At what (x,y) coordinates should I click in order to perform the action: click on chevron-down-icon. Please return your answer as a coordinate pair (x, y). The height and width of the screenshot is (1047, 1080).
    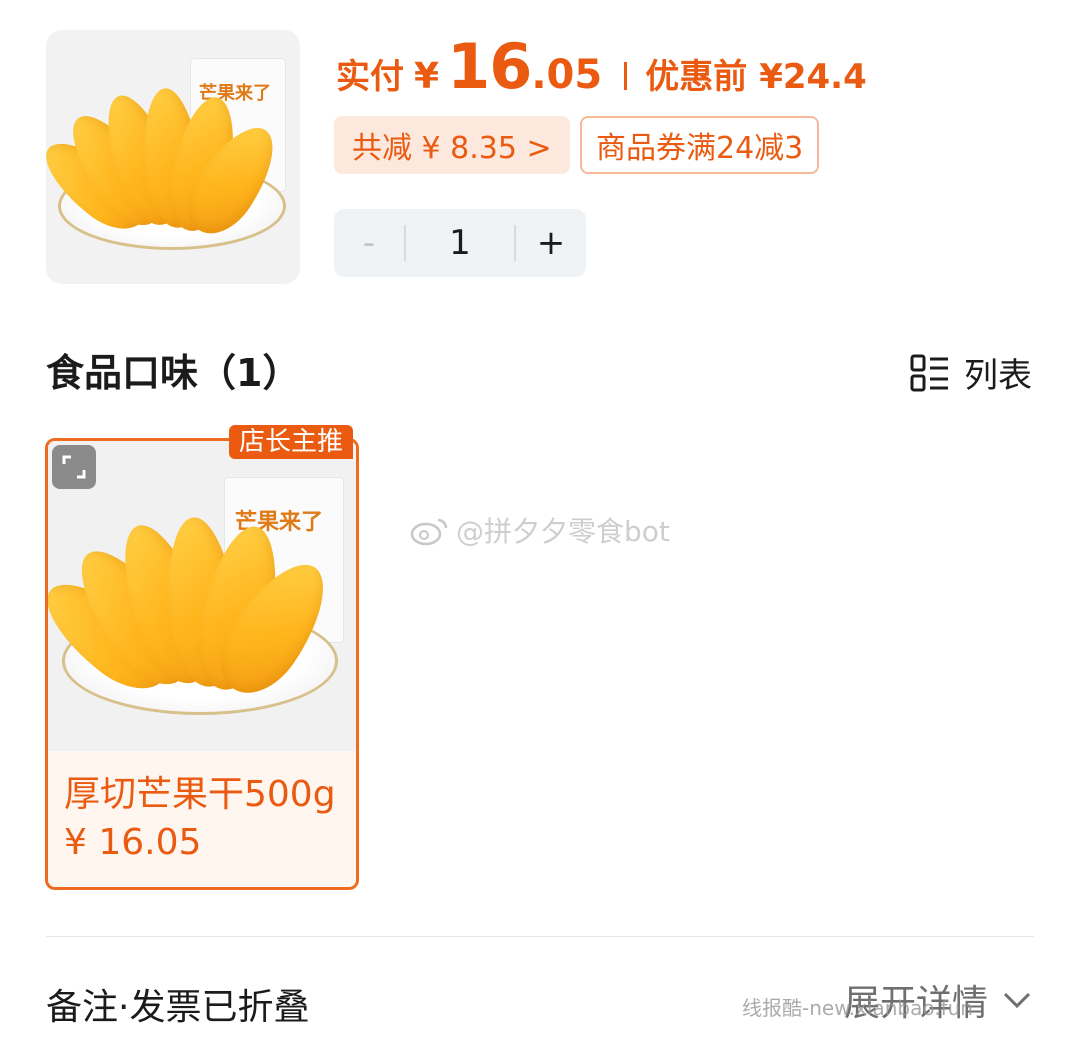
    Looking at the image, I should click on (1017, 1000).